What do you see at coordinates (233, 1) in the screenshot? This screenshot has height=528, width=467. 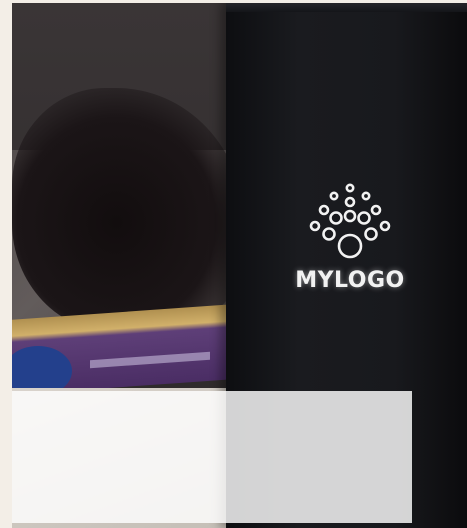 I see `top-border` at bounding box center [233, 1].